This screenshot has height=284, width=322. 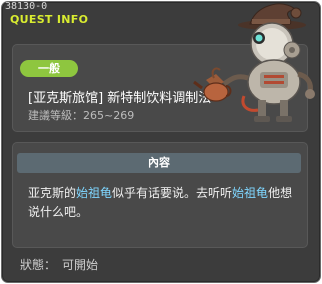 I want to click on description-text: 亚克斯的, so click(x=52, y=193).